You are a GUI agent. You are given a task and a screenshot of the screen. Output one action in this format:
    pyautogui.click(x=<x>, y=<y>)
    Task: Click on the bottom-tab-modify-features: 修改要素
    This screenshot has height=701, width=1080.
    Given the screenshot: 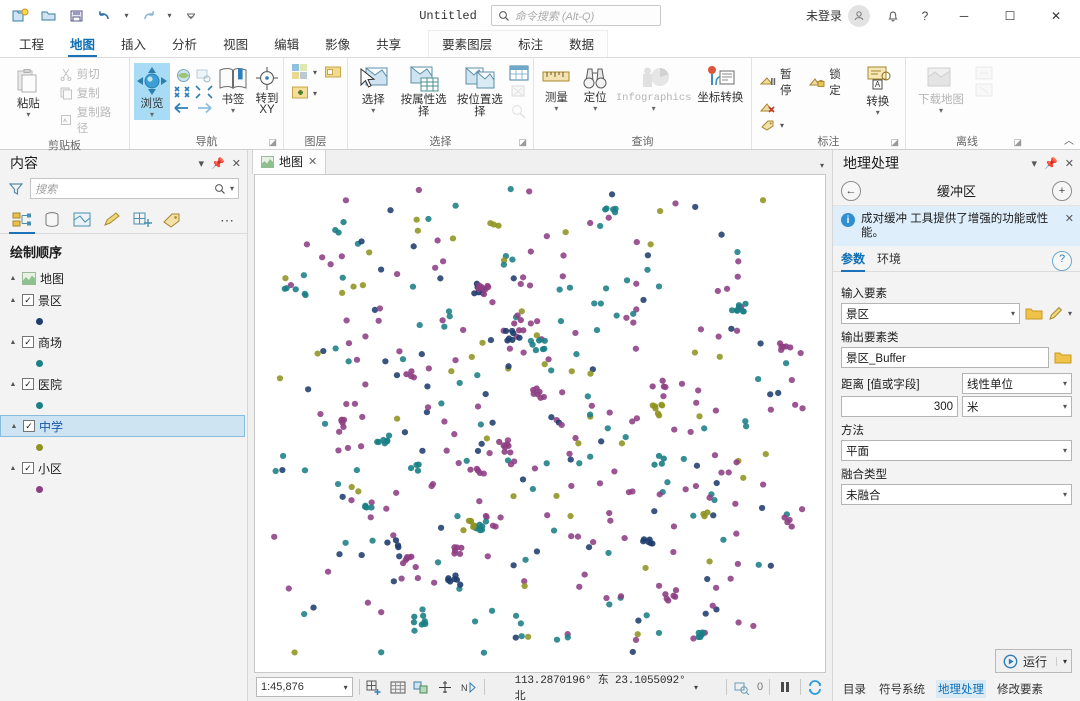 What is the action you would take?
    pyautogui.click(x=1020, y=689)
    